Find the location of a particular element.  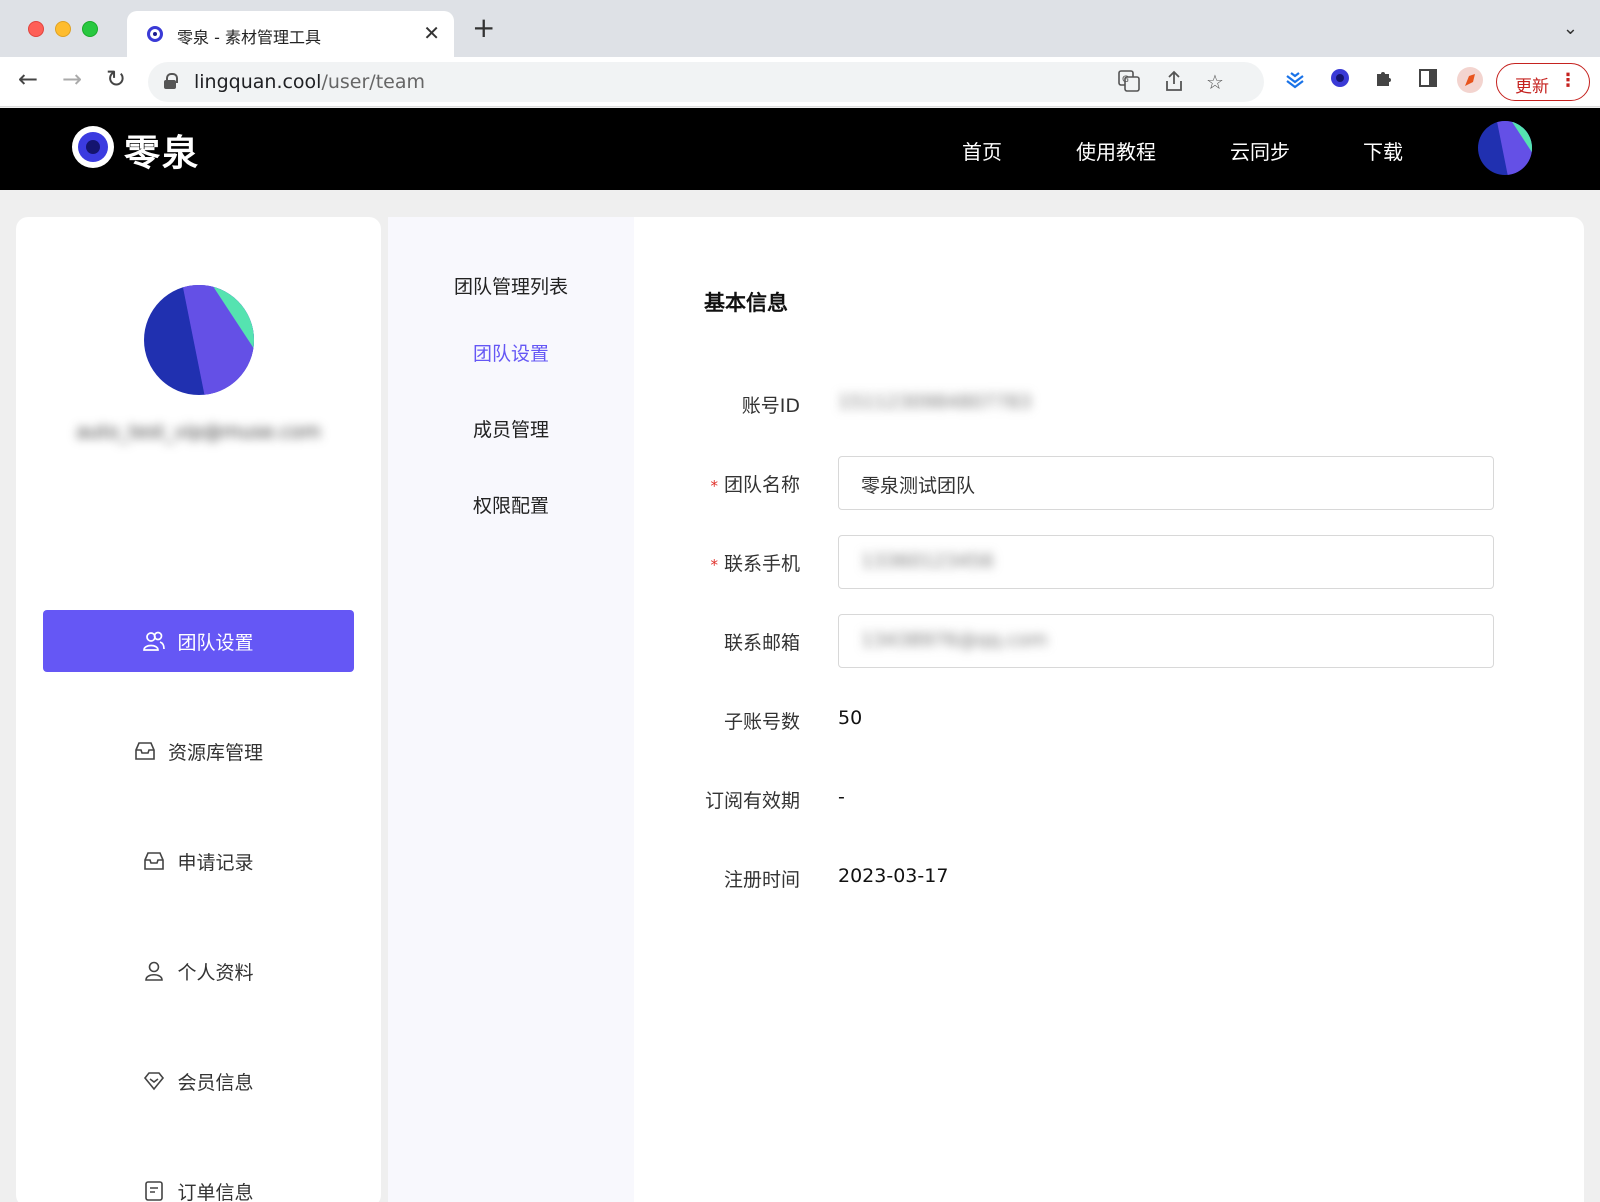

extensions-puzzle-icon is located at coordinates (1384, 80).